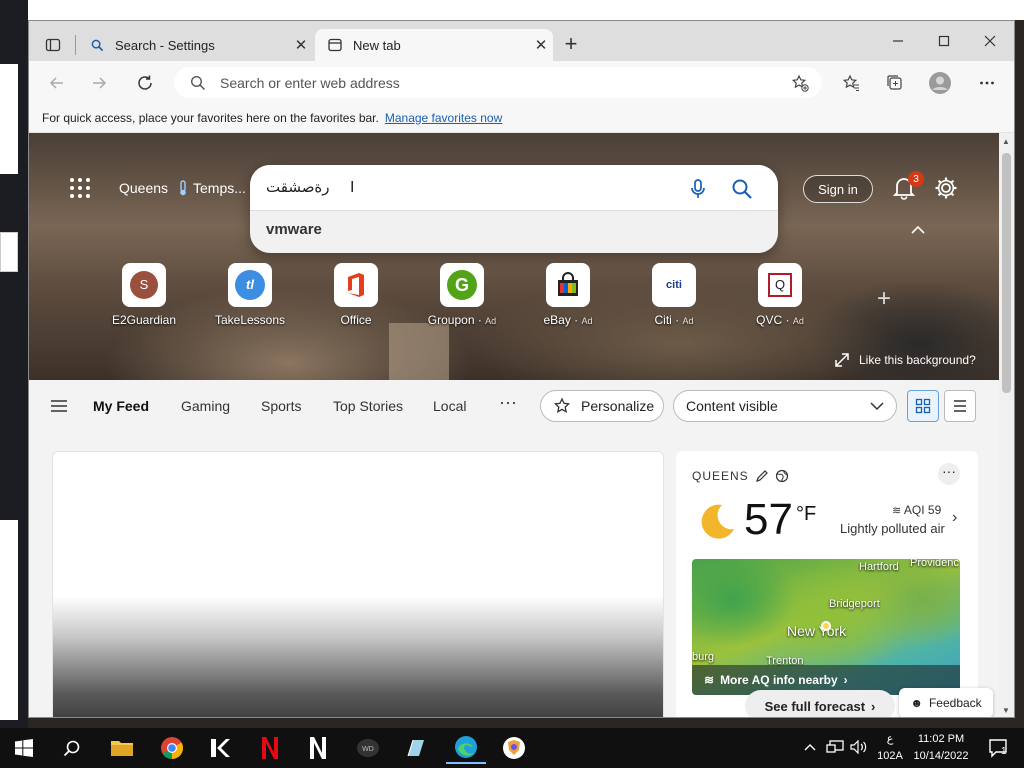  What do you see at coordinates (838, 189) in the screenshot?
I see `sign-in-button: Sign in` at bounding box center [838, 189].